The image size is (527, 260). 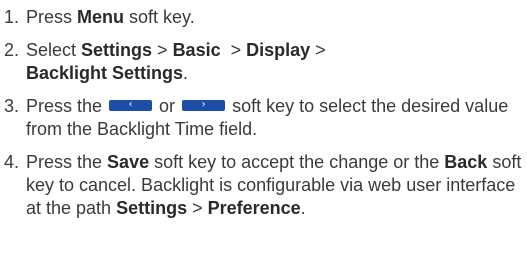 What do you see at coordinates (276, 17) in the screenshot?
I see `step-text: Press Menu soft key.` at bounding box center [276, 17].